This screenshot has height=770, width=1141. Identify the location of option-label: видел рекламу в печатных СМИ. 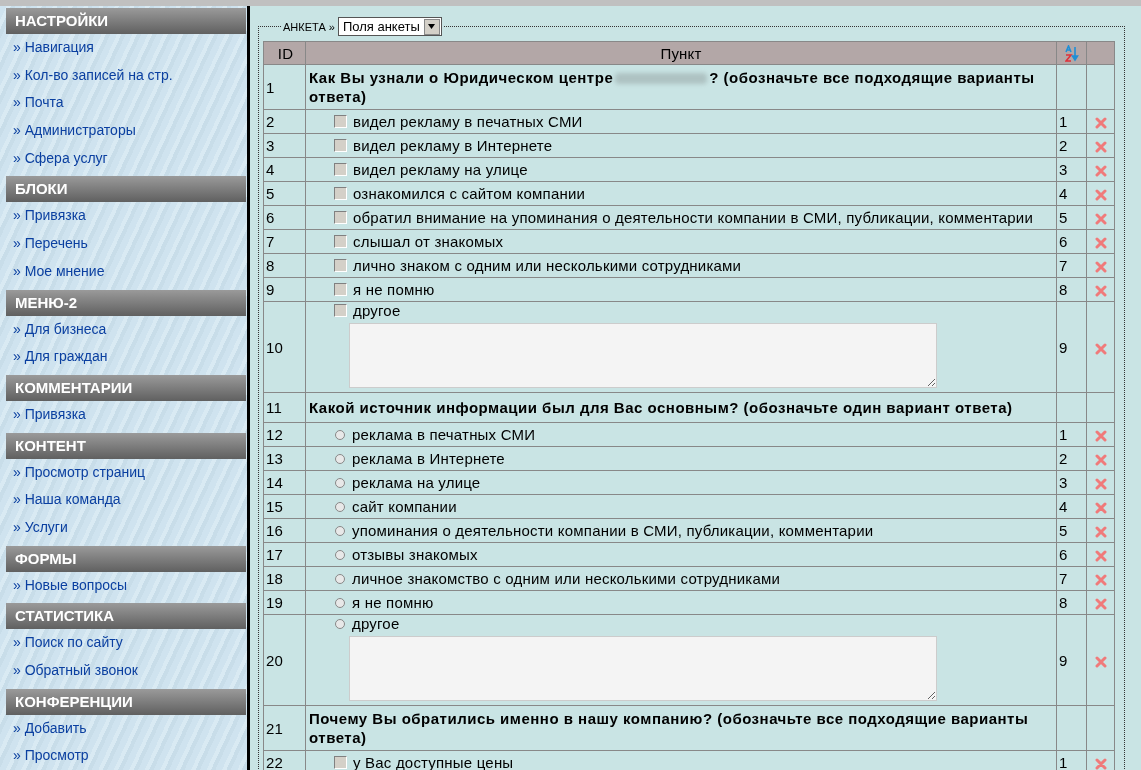
(468, 121).